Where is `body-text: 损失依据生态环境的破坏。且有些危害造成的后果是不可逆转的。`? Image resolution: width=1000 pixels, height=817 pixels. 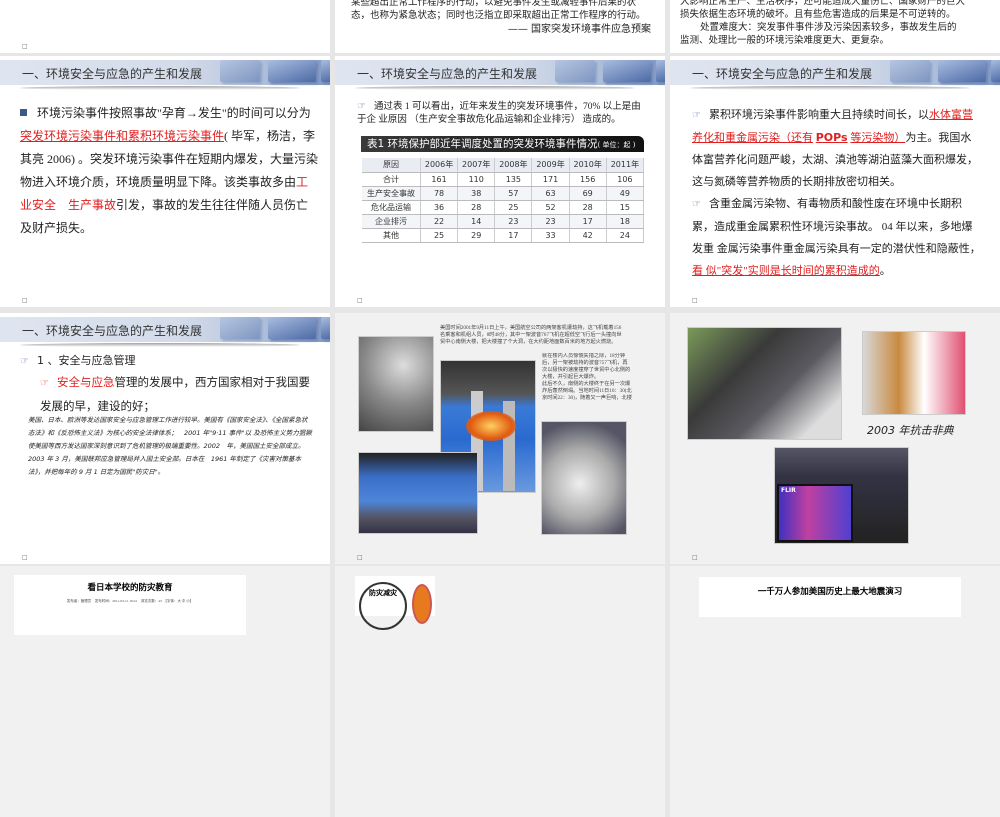 body-text: 损失依据生态环境的破坏。且有些危害造成的后果是不可逆转的。 is located at coordinates (818, 15).